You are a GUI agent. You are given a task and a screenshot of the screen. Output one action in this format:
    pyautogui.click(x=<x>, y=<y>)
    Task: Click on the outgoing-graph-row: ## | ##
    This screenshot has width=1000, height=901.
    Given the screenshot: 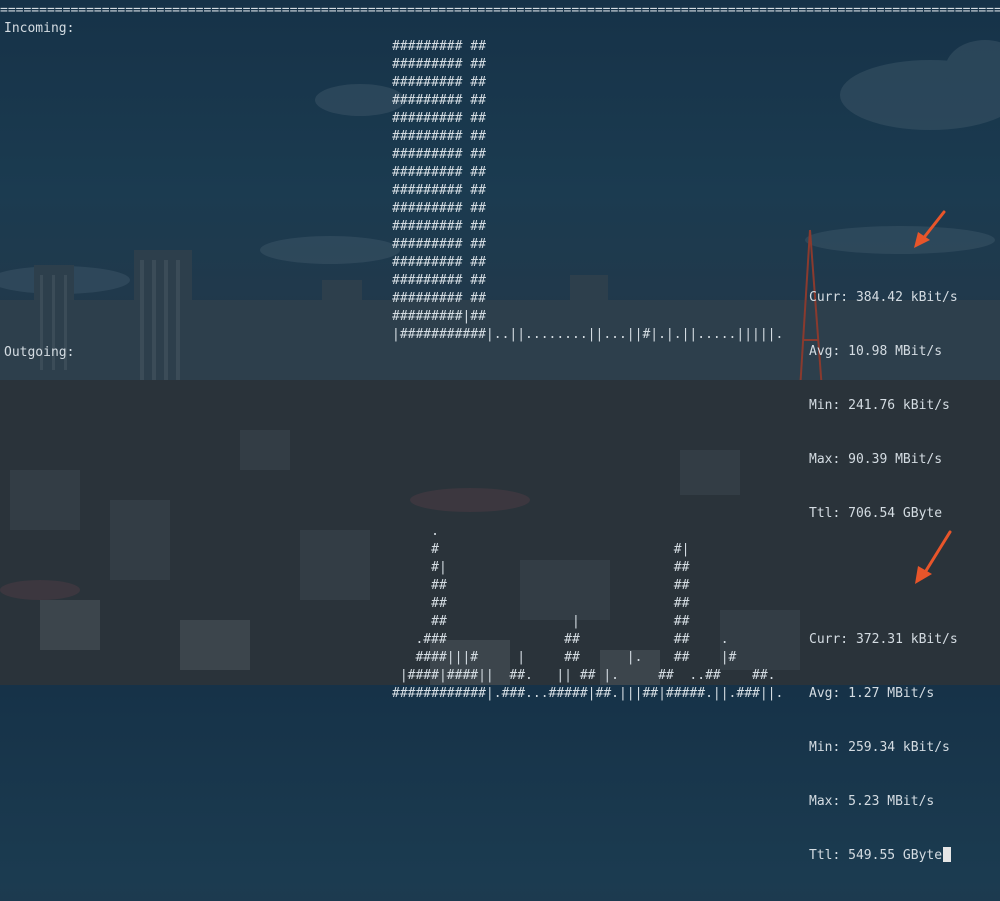 What is the action you would take?
    pyautogui.click(x=541, y=621)
    